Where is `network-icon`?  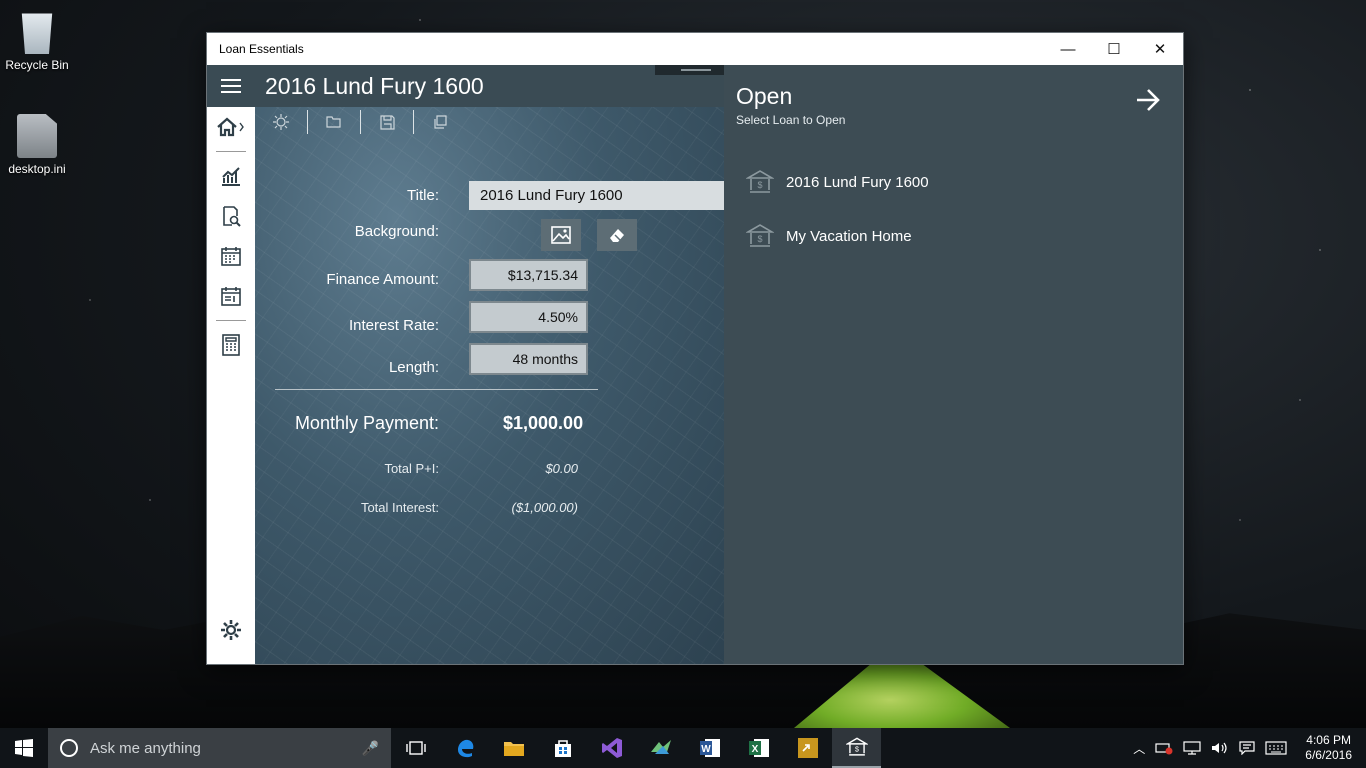 network-icon is located at coordinates (1192, 748).